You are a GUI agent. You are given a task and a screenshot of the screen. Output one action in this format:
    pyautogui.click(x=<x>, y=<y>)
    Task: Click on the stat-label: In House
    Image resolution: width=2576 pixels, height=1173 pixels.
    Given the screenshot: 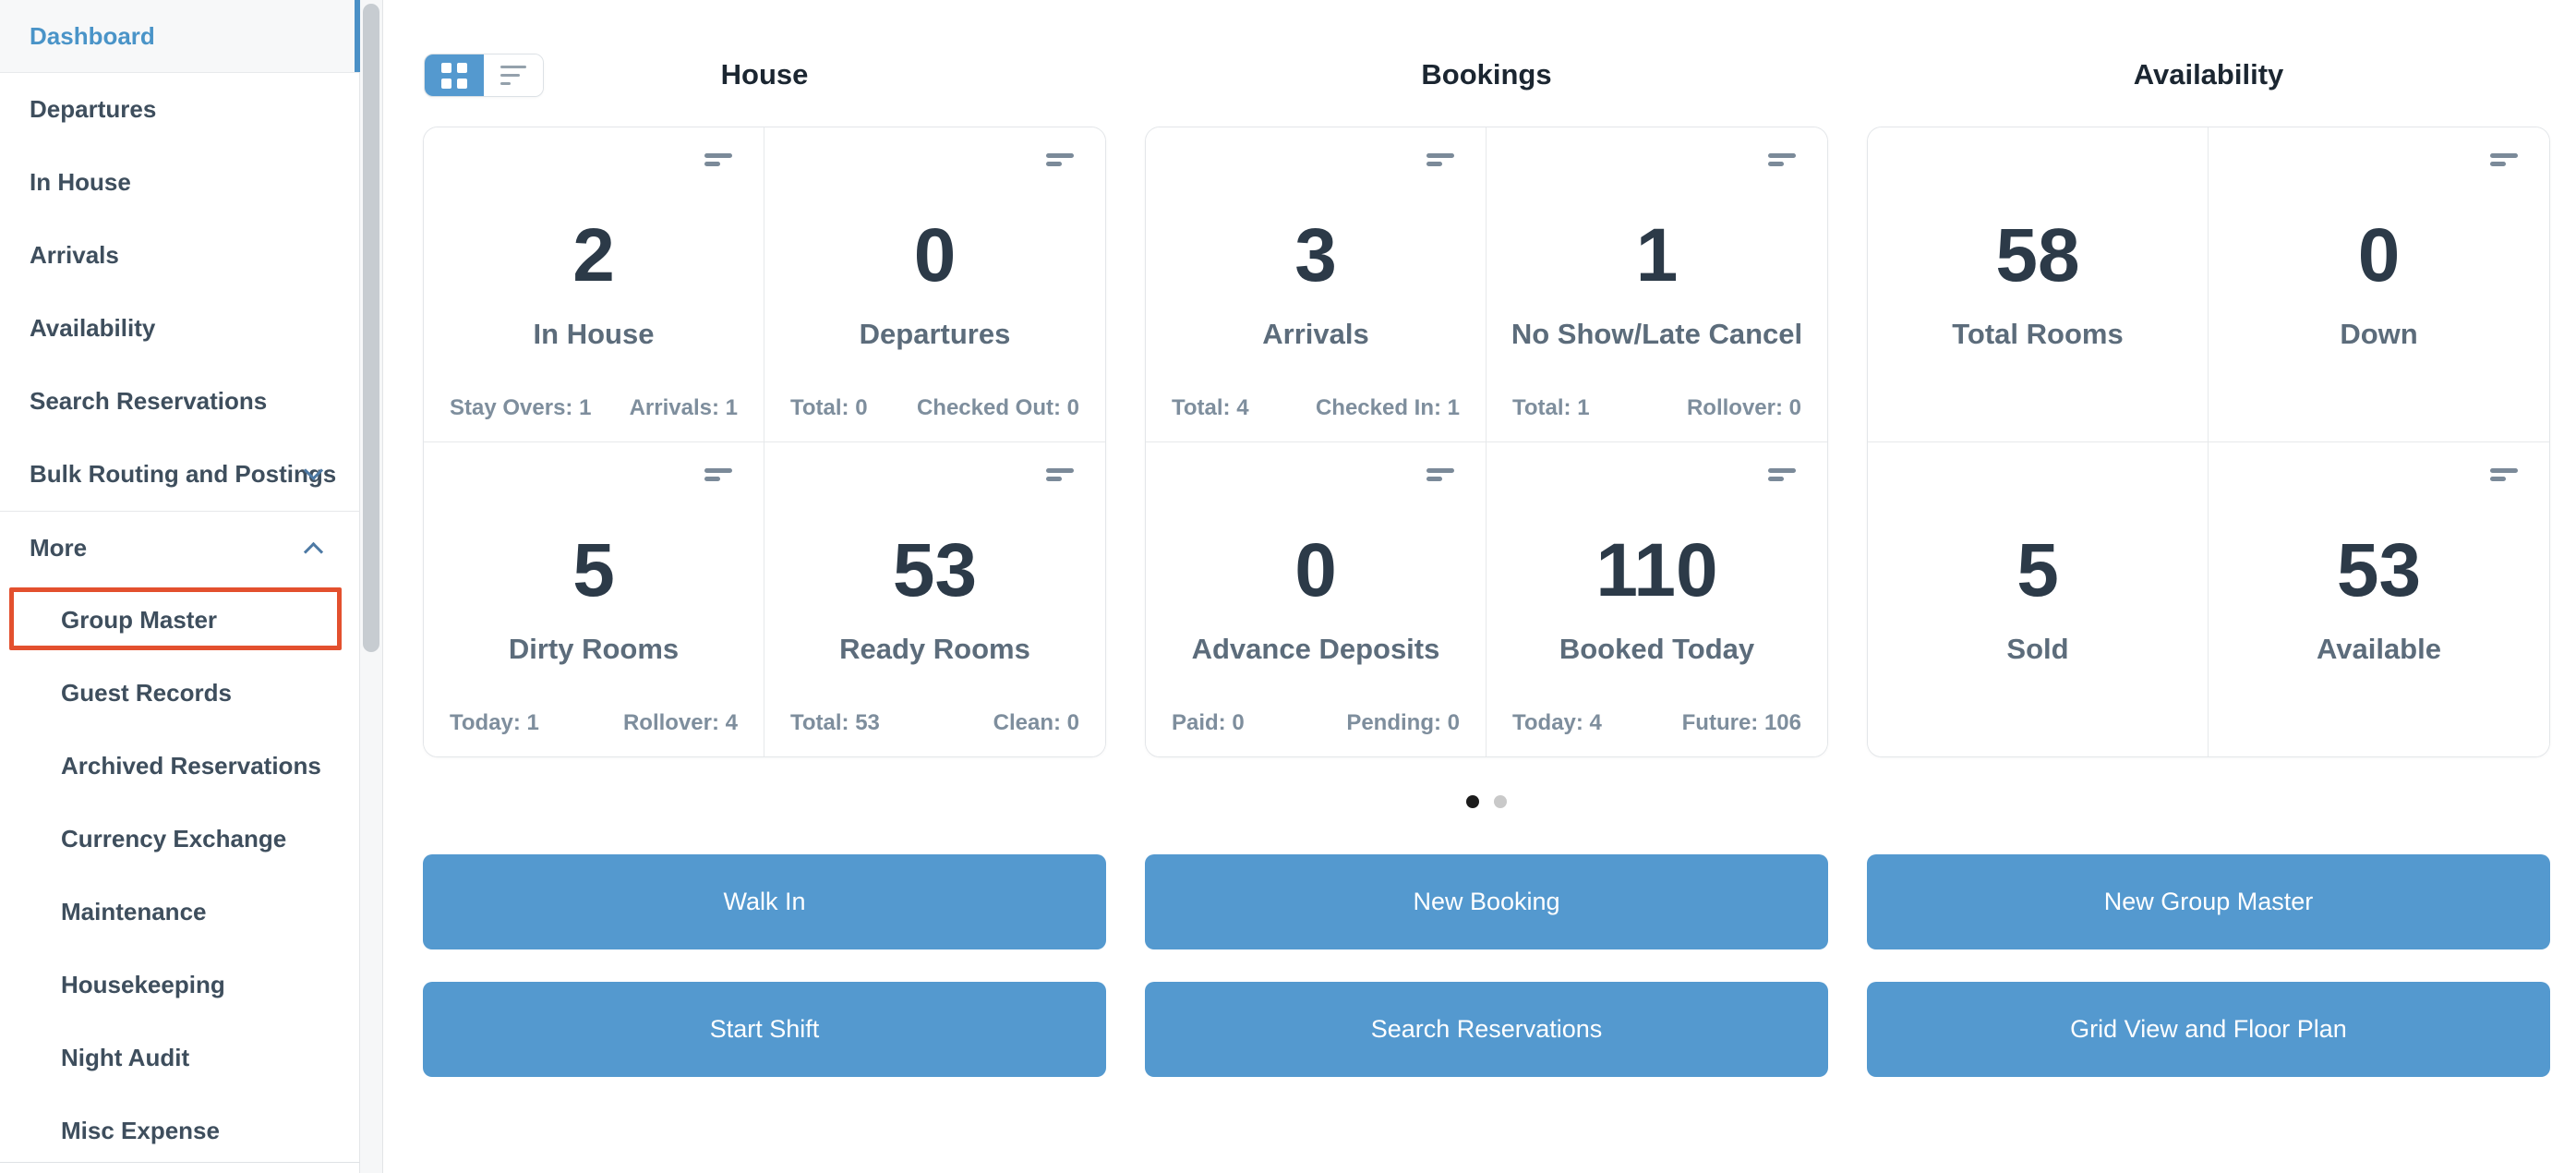 What is the action you would take?
    pyautogui.click(x=594, y=334)
    